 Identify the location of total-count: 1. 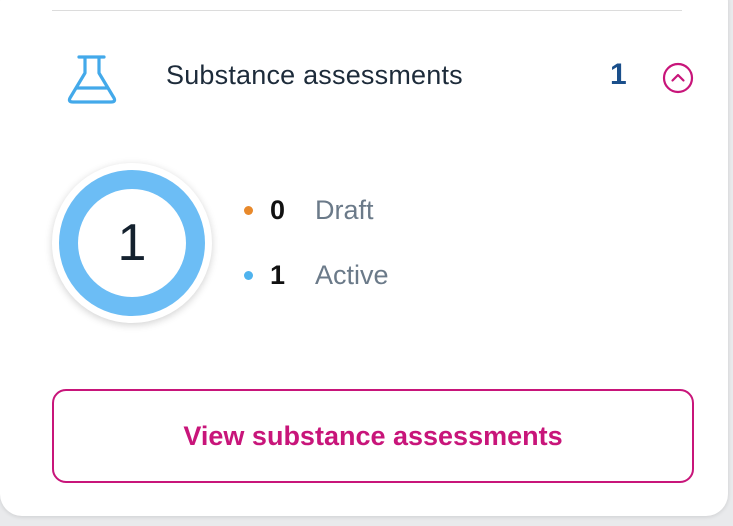
(132, 243).